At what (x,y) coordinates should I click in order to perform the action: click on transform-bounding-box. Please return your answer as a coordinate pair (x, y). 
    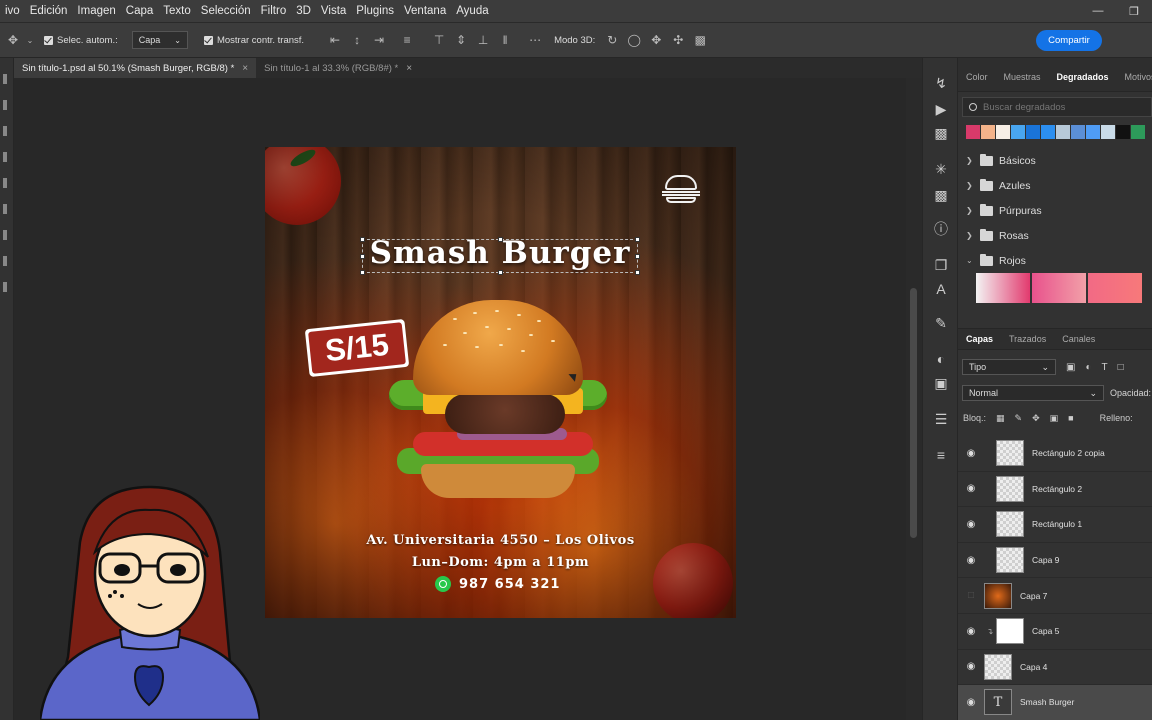
    Looking at the image, I should click on (500, 256).